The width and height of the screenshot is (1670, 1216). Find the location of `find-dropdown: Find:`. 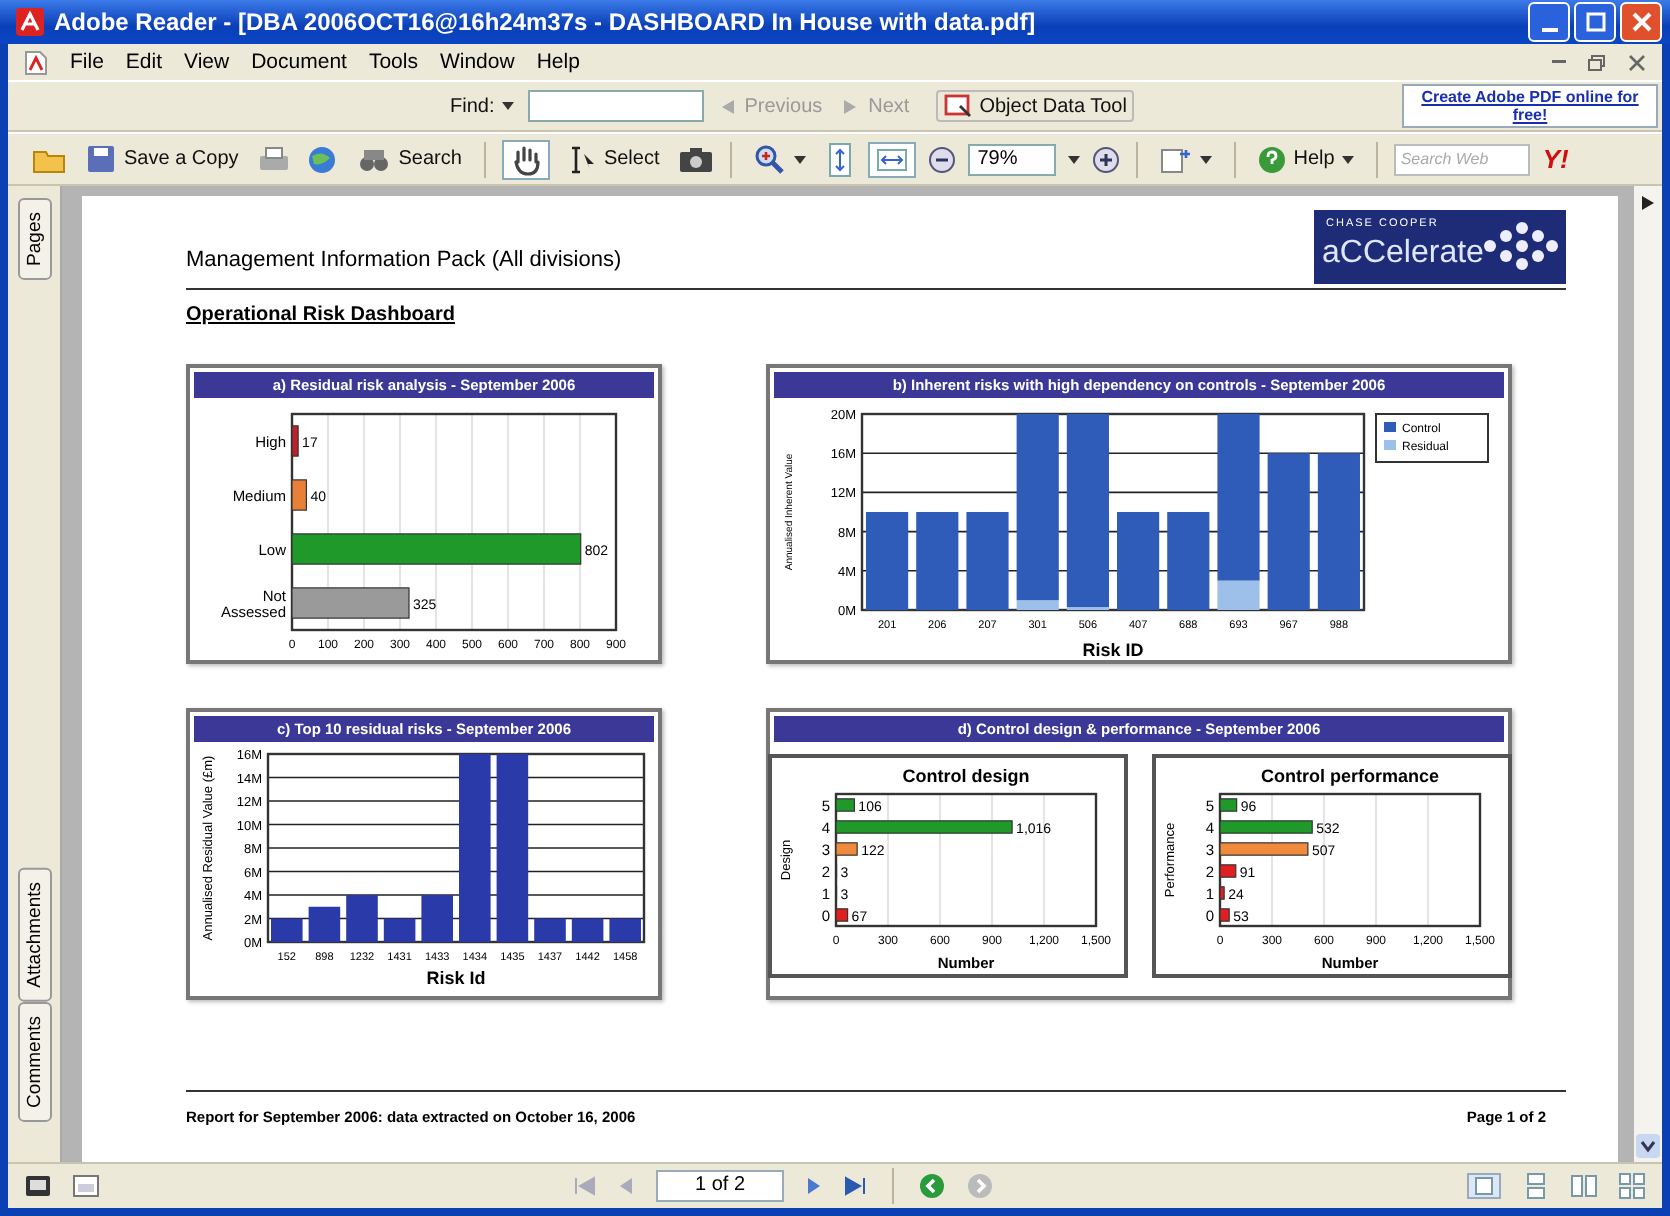

find-dropdown: Find: is located at coordinates (482, 106).